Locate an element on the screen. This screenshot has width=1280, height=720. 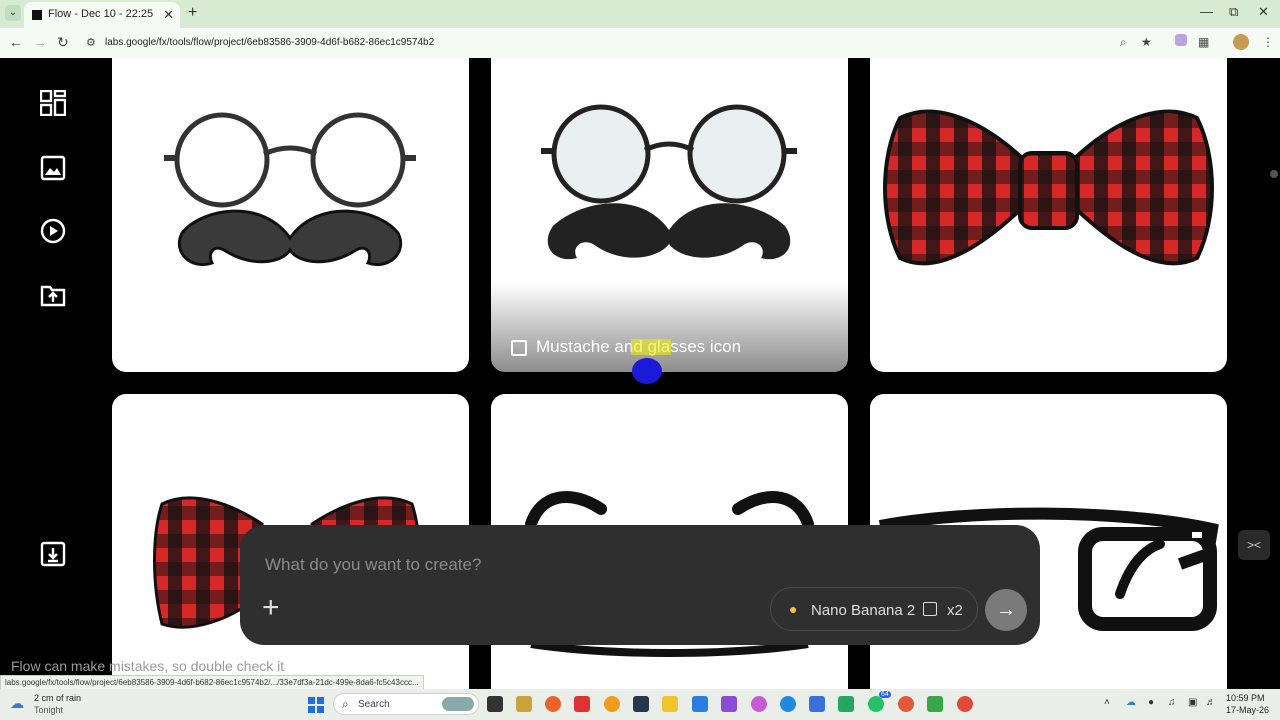
send-button: → is located at coordinates (1006, 610).